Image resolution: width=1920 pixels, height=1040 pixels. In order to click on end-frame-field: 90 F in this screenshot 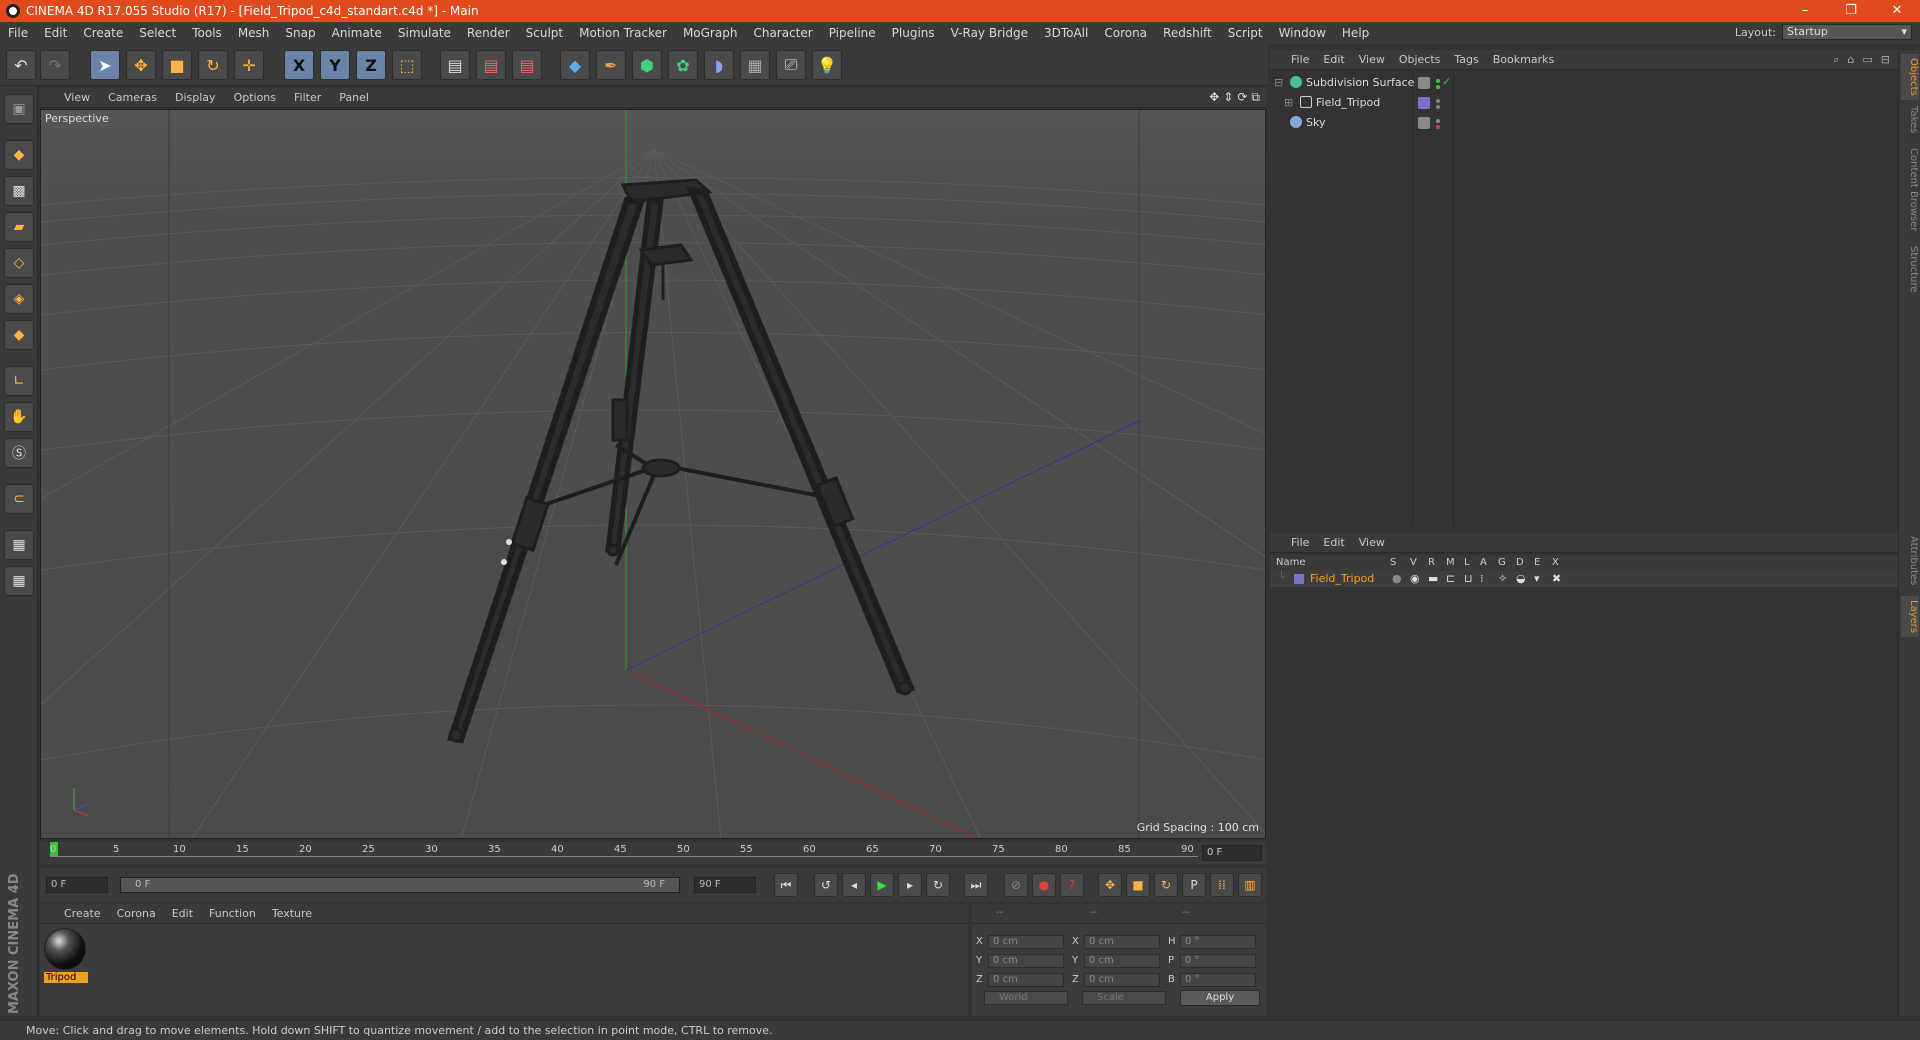, I will do `click(725, 885)`.